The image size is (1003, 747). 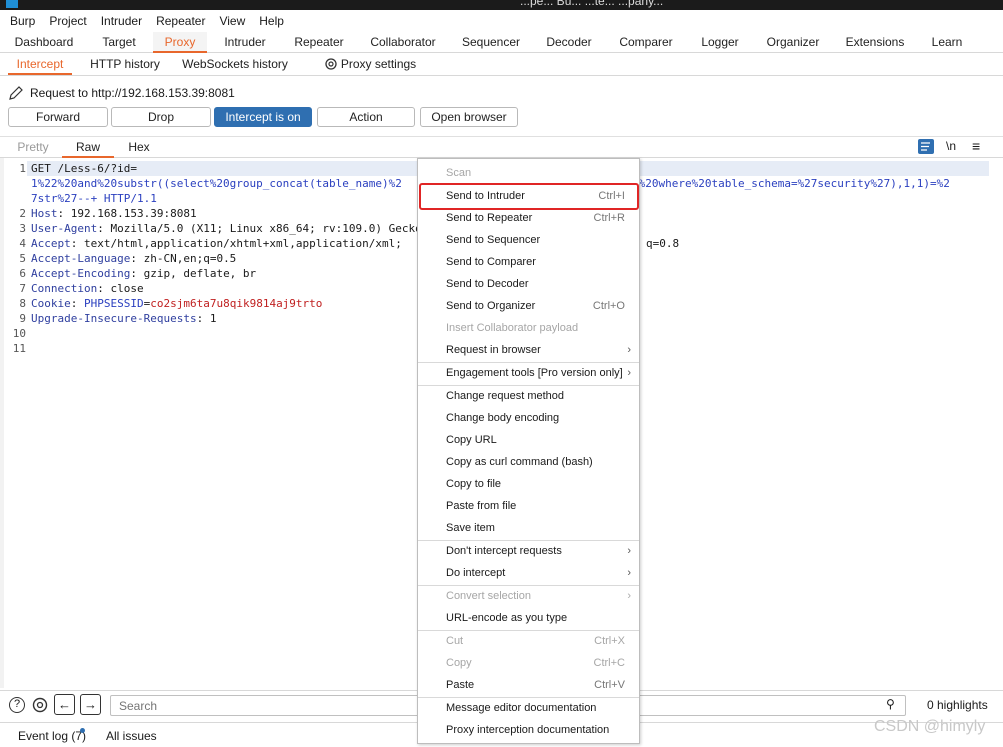 What do you see at coordinates (22, 318) in the screenshot?
I see `line-number: 9` at bounding box center [22, 318].